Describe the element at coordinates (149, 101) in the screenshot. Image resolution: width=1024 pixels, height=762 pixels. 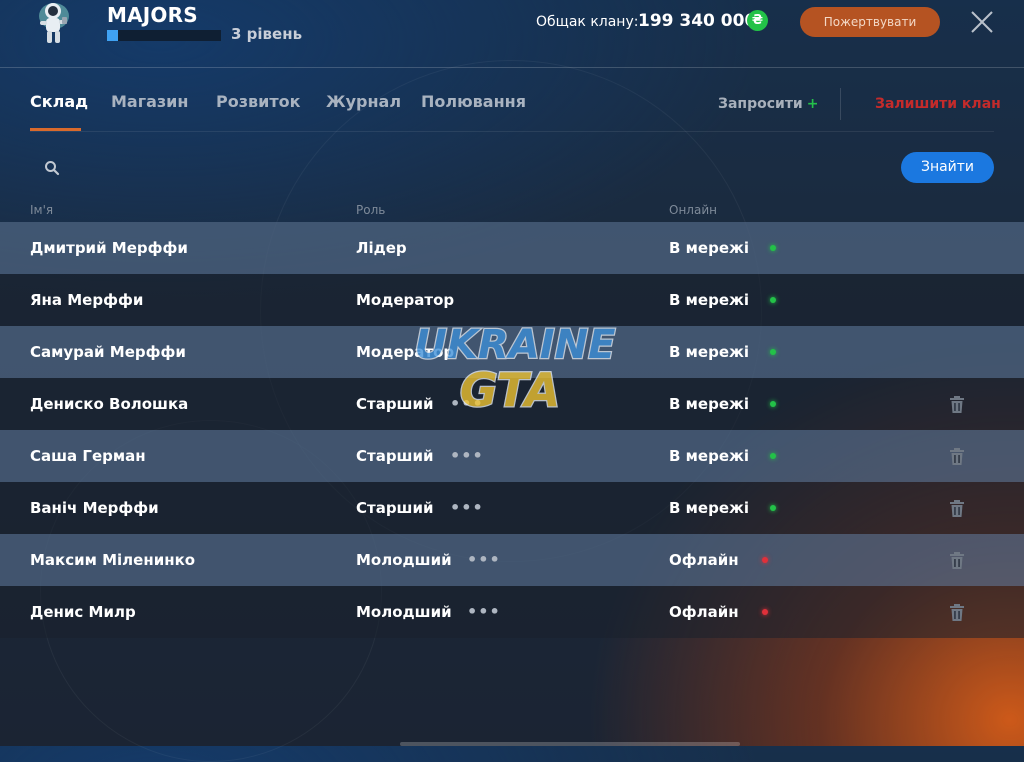
I see `tab-magazyn: Магазин` at that location.